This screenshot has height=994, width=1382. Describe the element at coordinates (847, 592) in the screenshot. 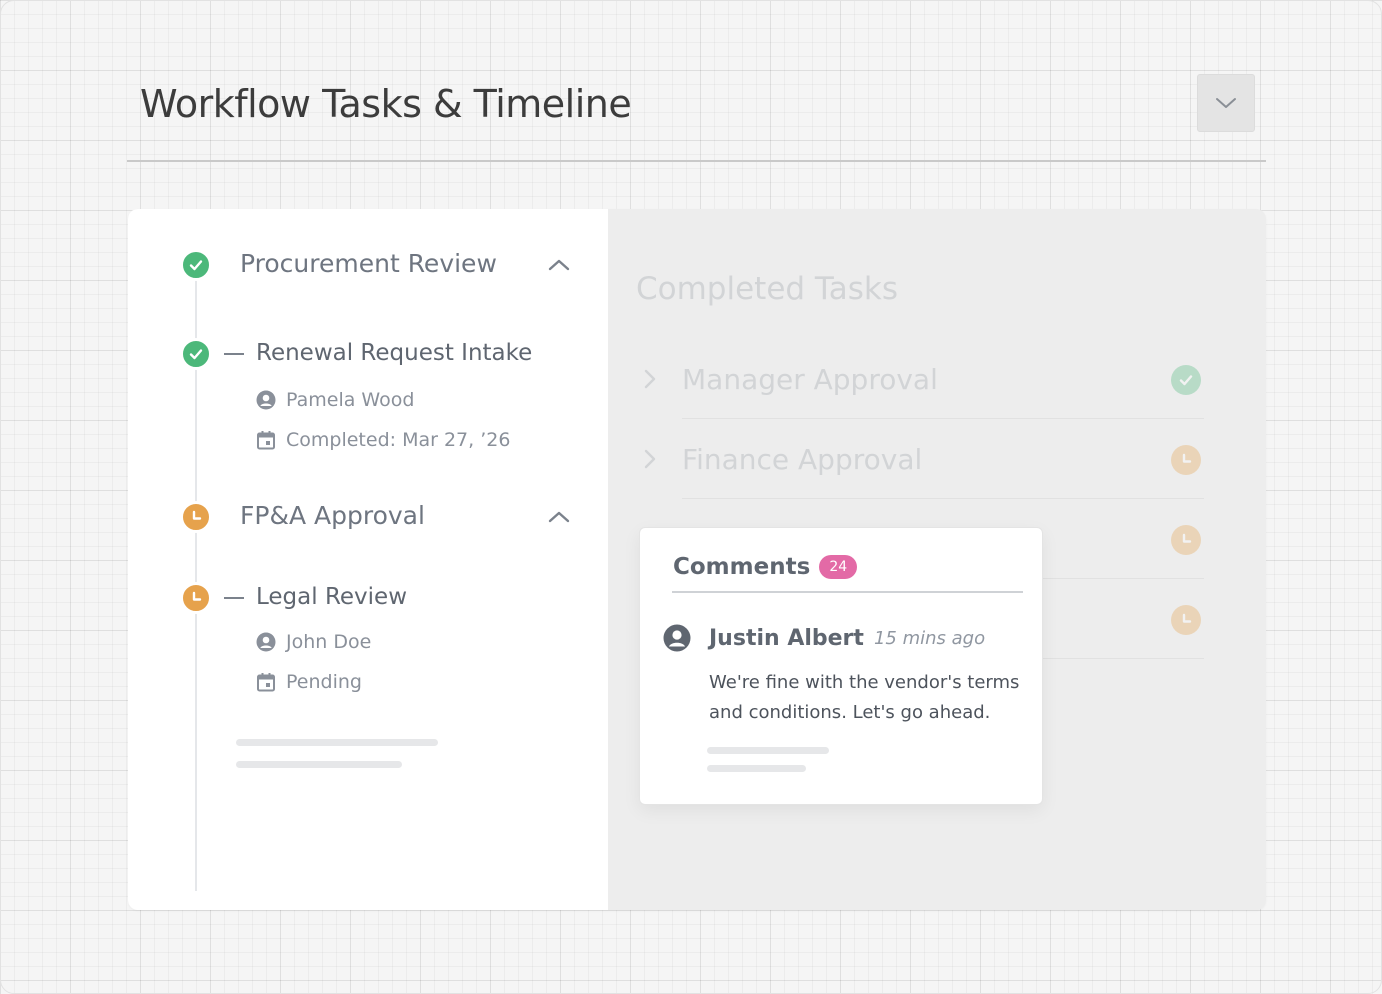

I see `comments-divider` at that location.